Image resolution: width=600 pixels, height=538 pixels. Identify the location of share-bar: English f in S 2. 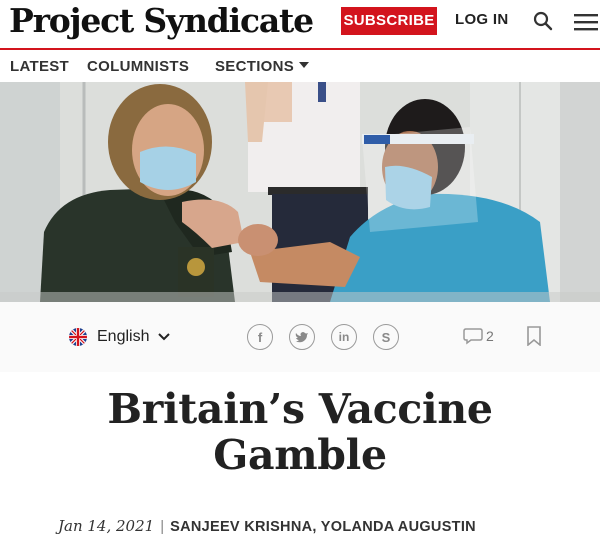
(300, 337).